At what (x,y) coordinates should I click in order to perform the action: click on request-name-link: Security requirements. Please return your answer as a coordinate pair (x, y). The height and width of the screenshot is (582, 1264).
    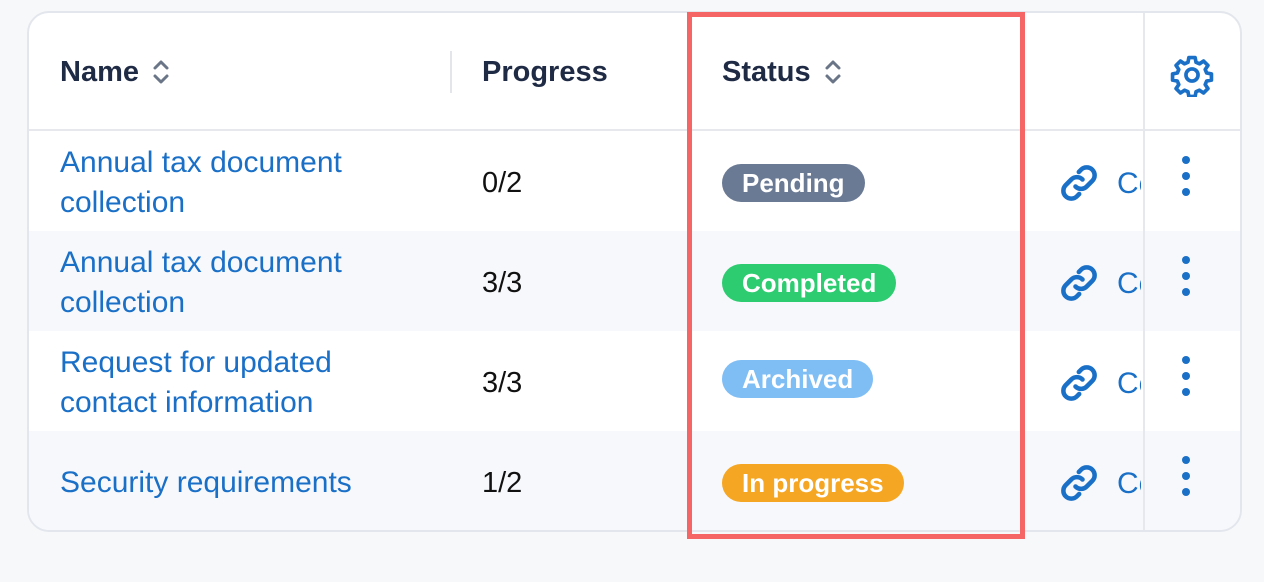
    Looking at the image, I should click on (240, 483).